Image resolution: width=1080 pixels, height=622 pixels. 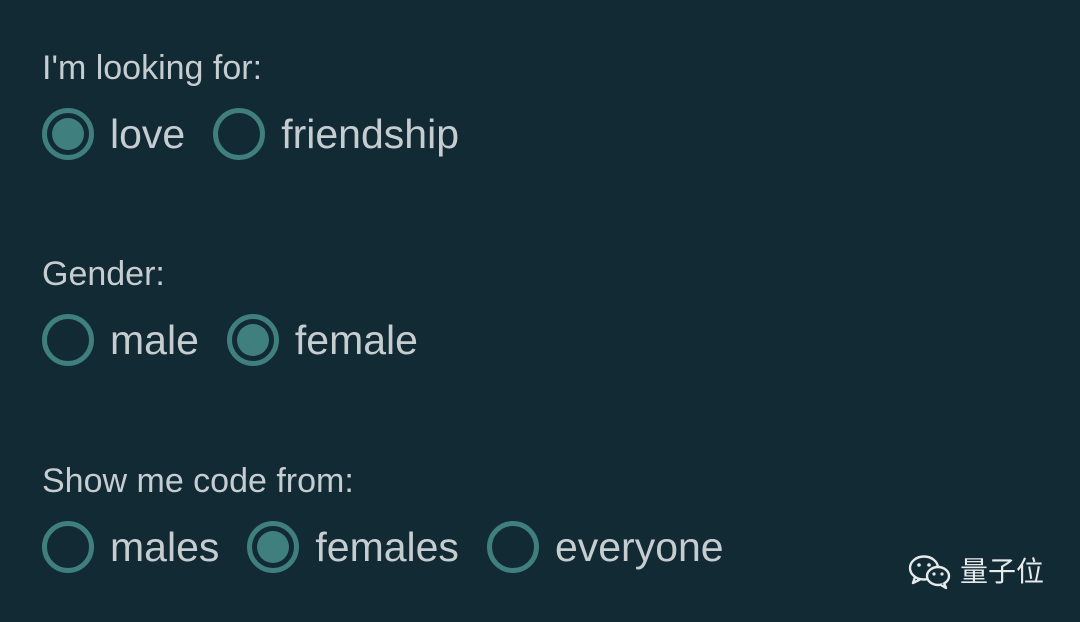 I want to click on looking-for-options: love friendship, so click(x=264, y=134).